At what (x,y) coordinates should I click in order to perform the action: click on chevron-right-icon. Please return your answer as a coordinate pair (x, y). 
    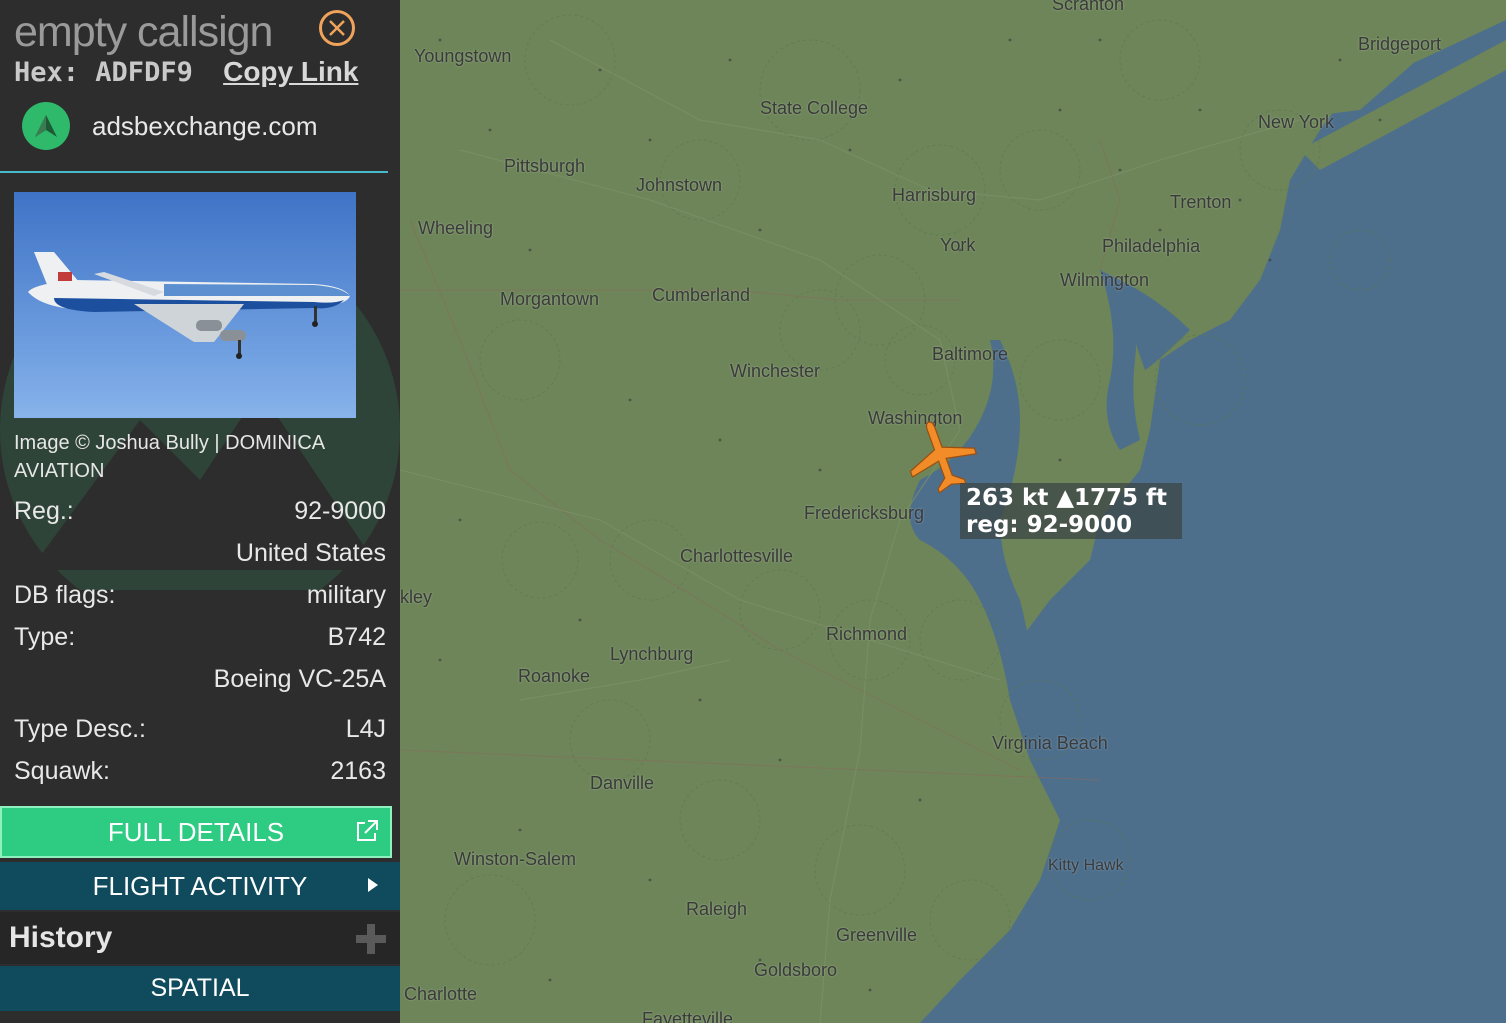
    Looking at the image, I should click on (373, 885).